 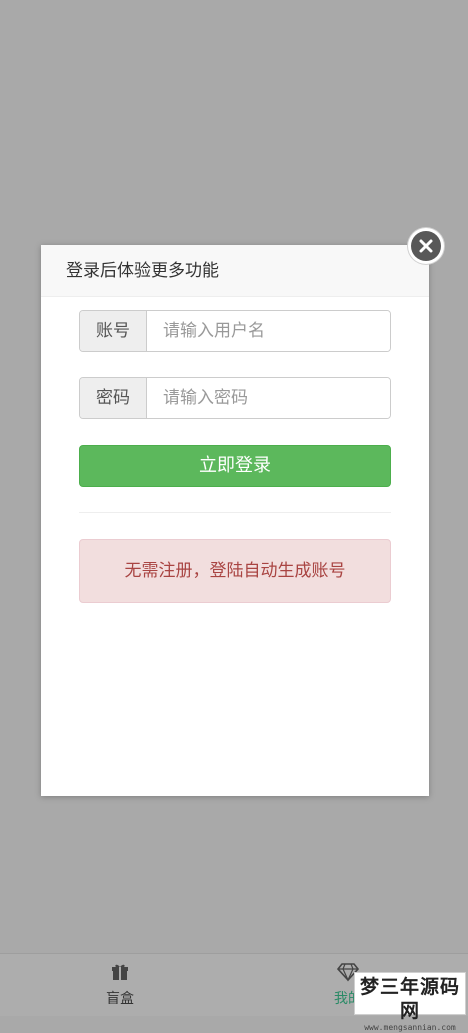 I want to click on site-watermark: 梦三年源码网 www.mengsannian.com, so click(x=410, y=1002).